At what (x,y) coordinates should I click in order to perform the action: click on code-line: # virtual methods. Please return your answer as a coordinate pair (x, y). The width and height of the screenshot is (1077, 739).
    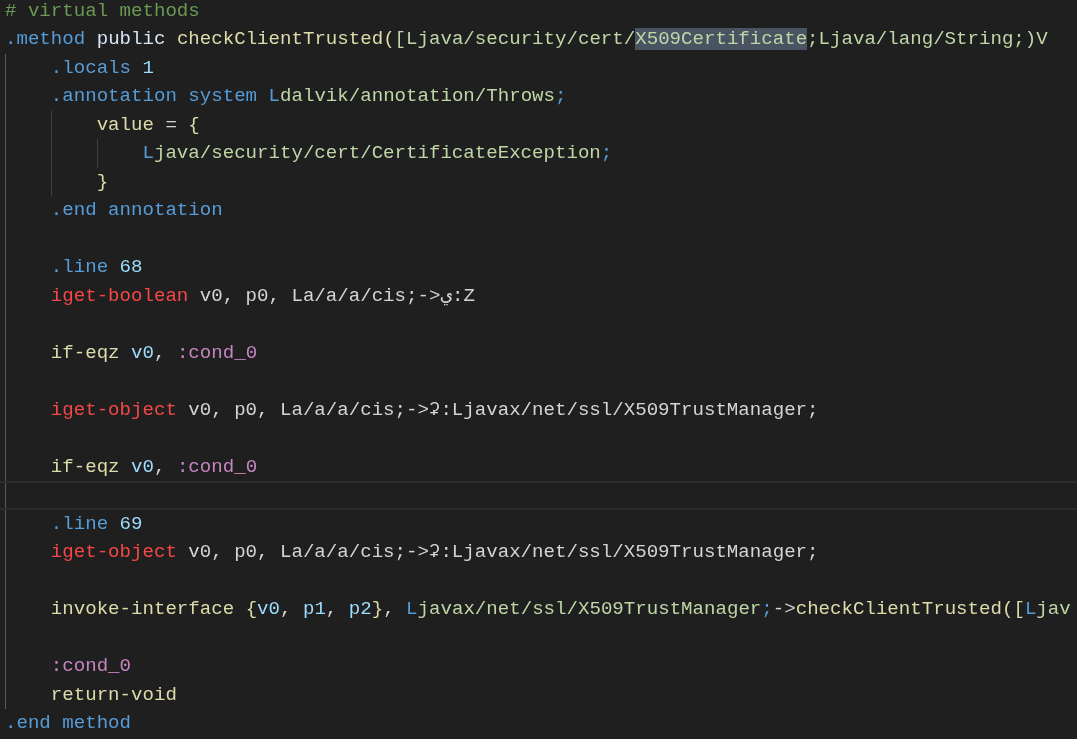
    Looking at the image, I should click on (102, 12).